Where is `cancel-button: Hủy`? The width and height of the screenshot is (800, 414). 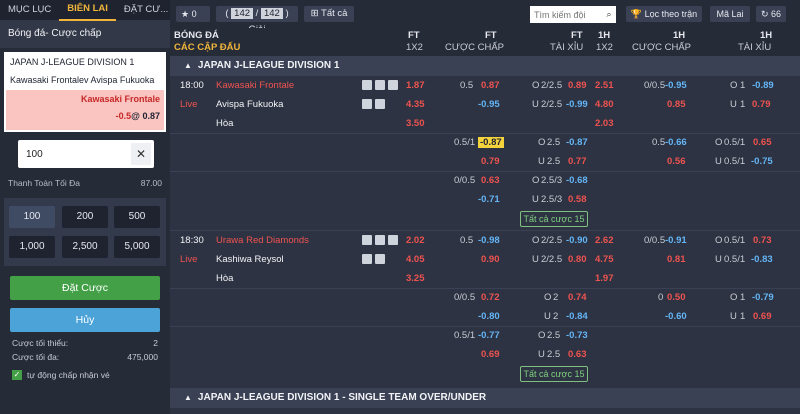 cancel-button: Hủy is located at coordinates (85, 320).